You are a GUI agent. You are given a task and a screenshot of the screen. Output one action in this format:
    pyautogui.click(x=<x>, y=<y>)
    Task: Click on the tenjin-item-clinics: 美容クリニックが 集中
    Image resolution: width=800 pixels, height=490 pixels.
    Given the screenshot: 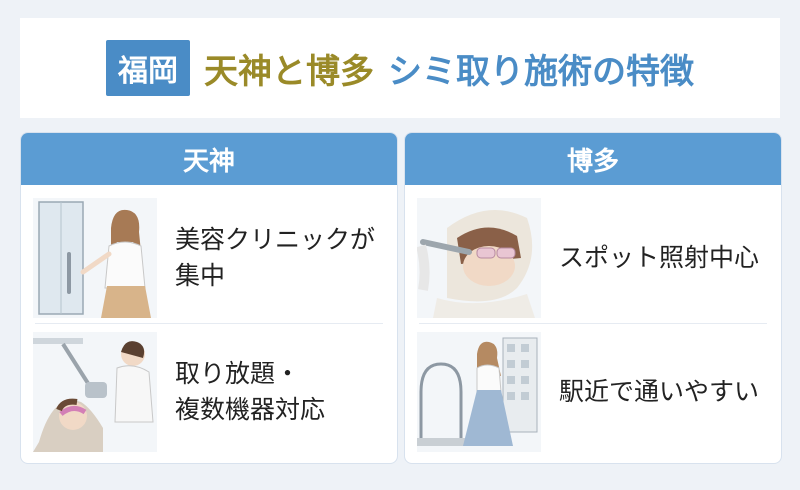 What is the action you would take?
    pyautogui.click(x=209, y=258)
    